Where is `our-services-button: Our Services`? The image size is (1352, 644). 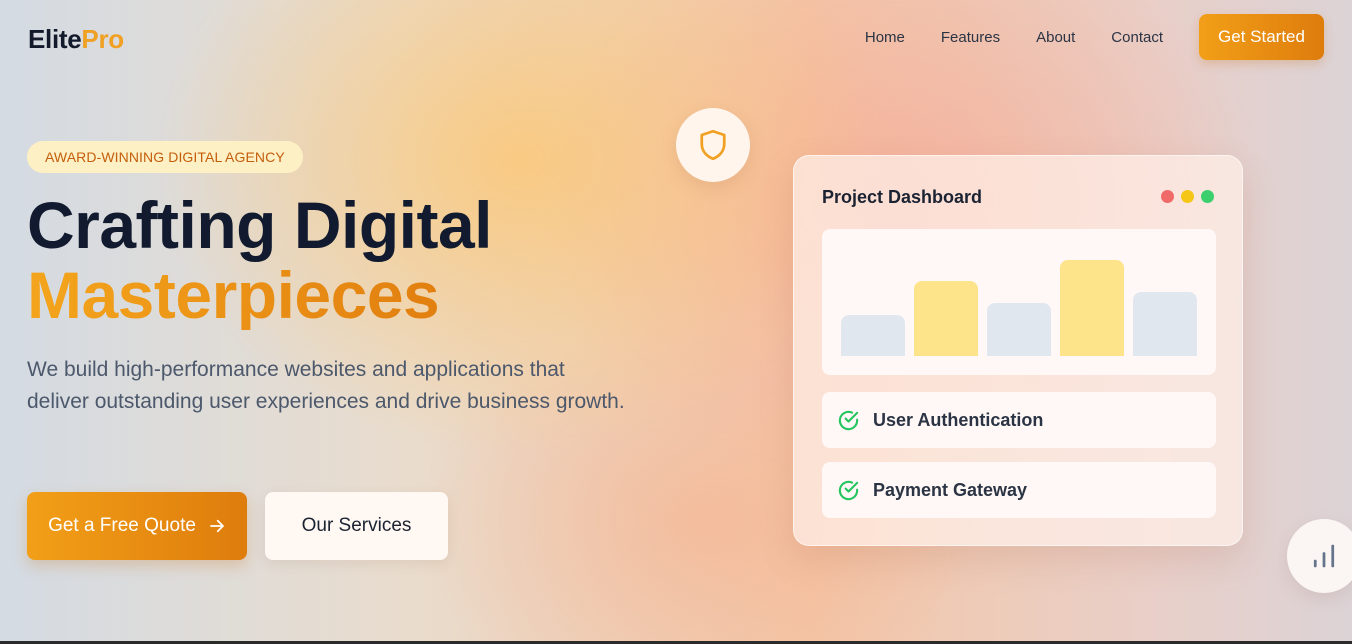 our-services-button: Our Services is located at coordinates (356, 526).